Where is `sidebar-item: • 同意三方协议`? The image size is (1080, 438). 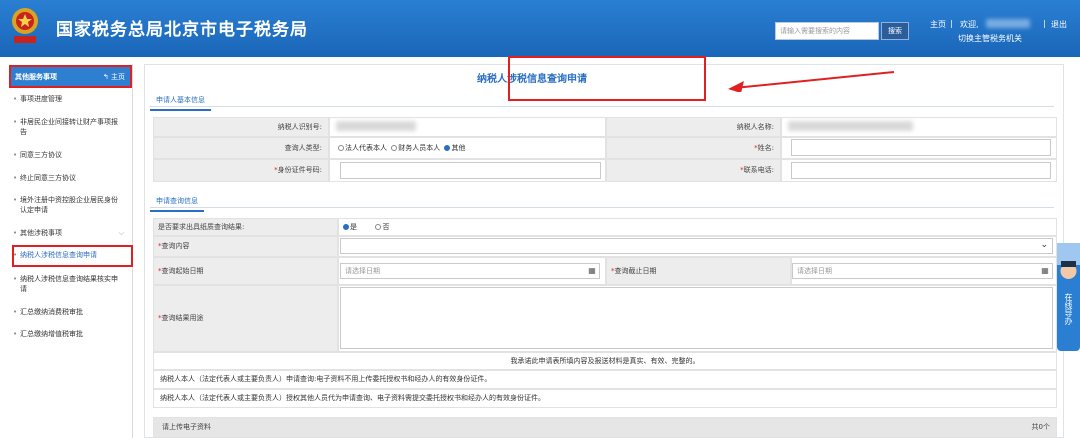 sidebar-item: • 同意三方协议 is located at coordinates (37, 155).